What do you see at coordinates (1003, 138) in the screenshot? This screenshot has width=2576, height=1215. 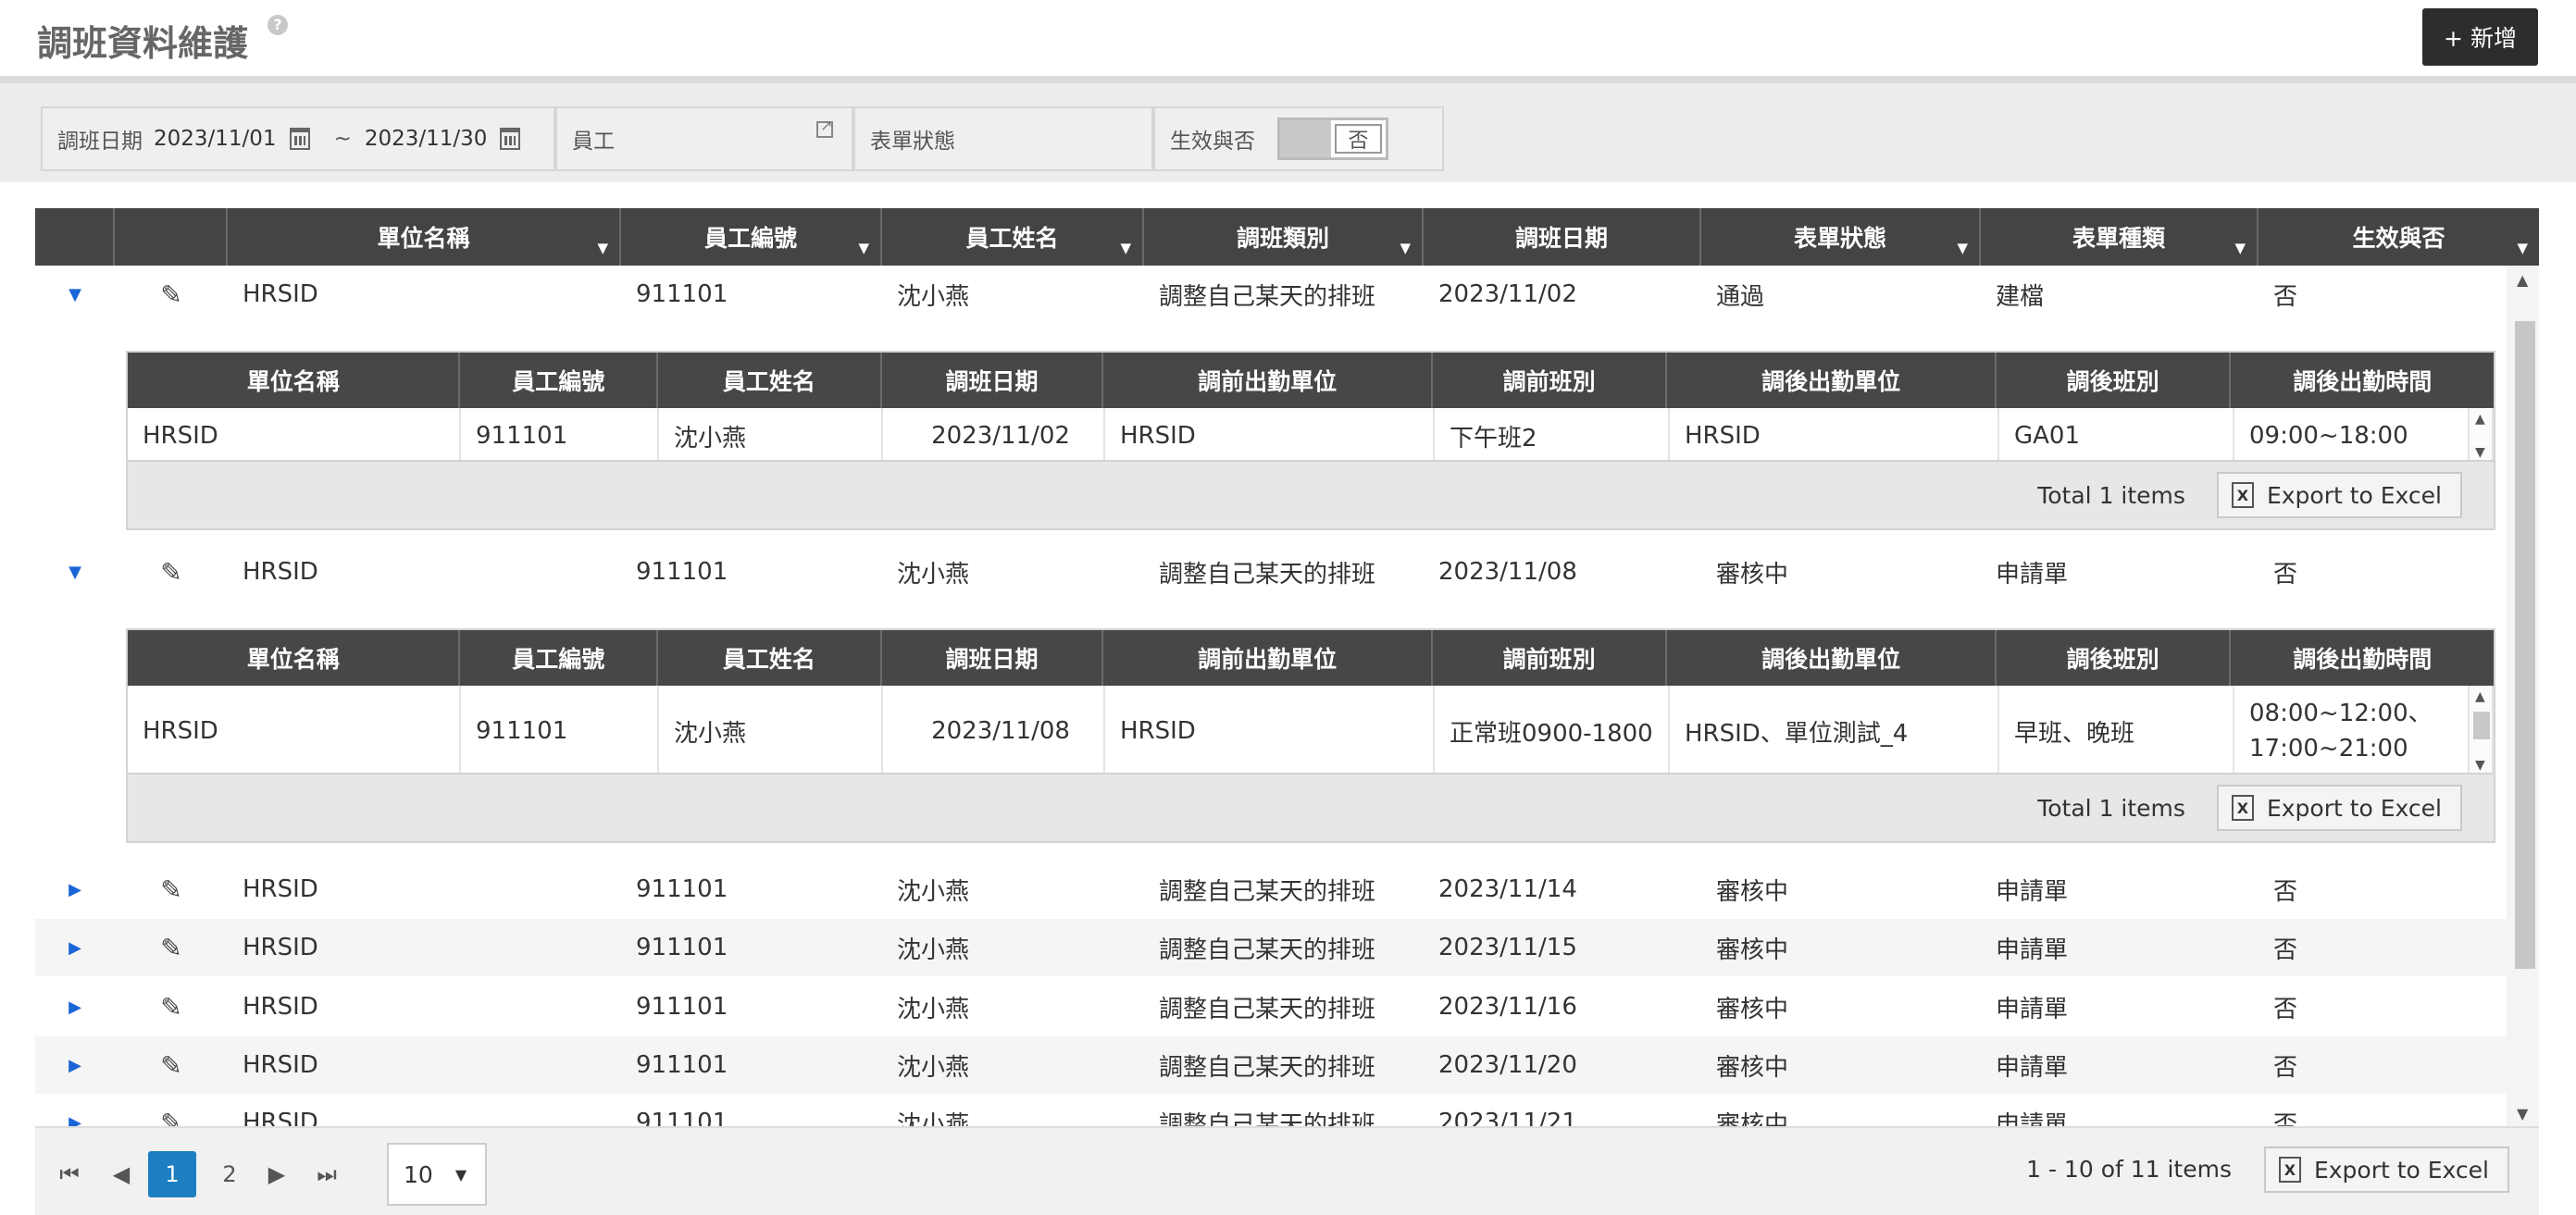 I see `form-status-field: 表單狀態` at bounding box center [1003, 138].